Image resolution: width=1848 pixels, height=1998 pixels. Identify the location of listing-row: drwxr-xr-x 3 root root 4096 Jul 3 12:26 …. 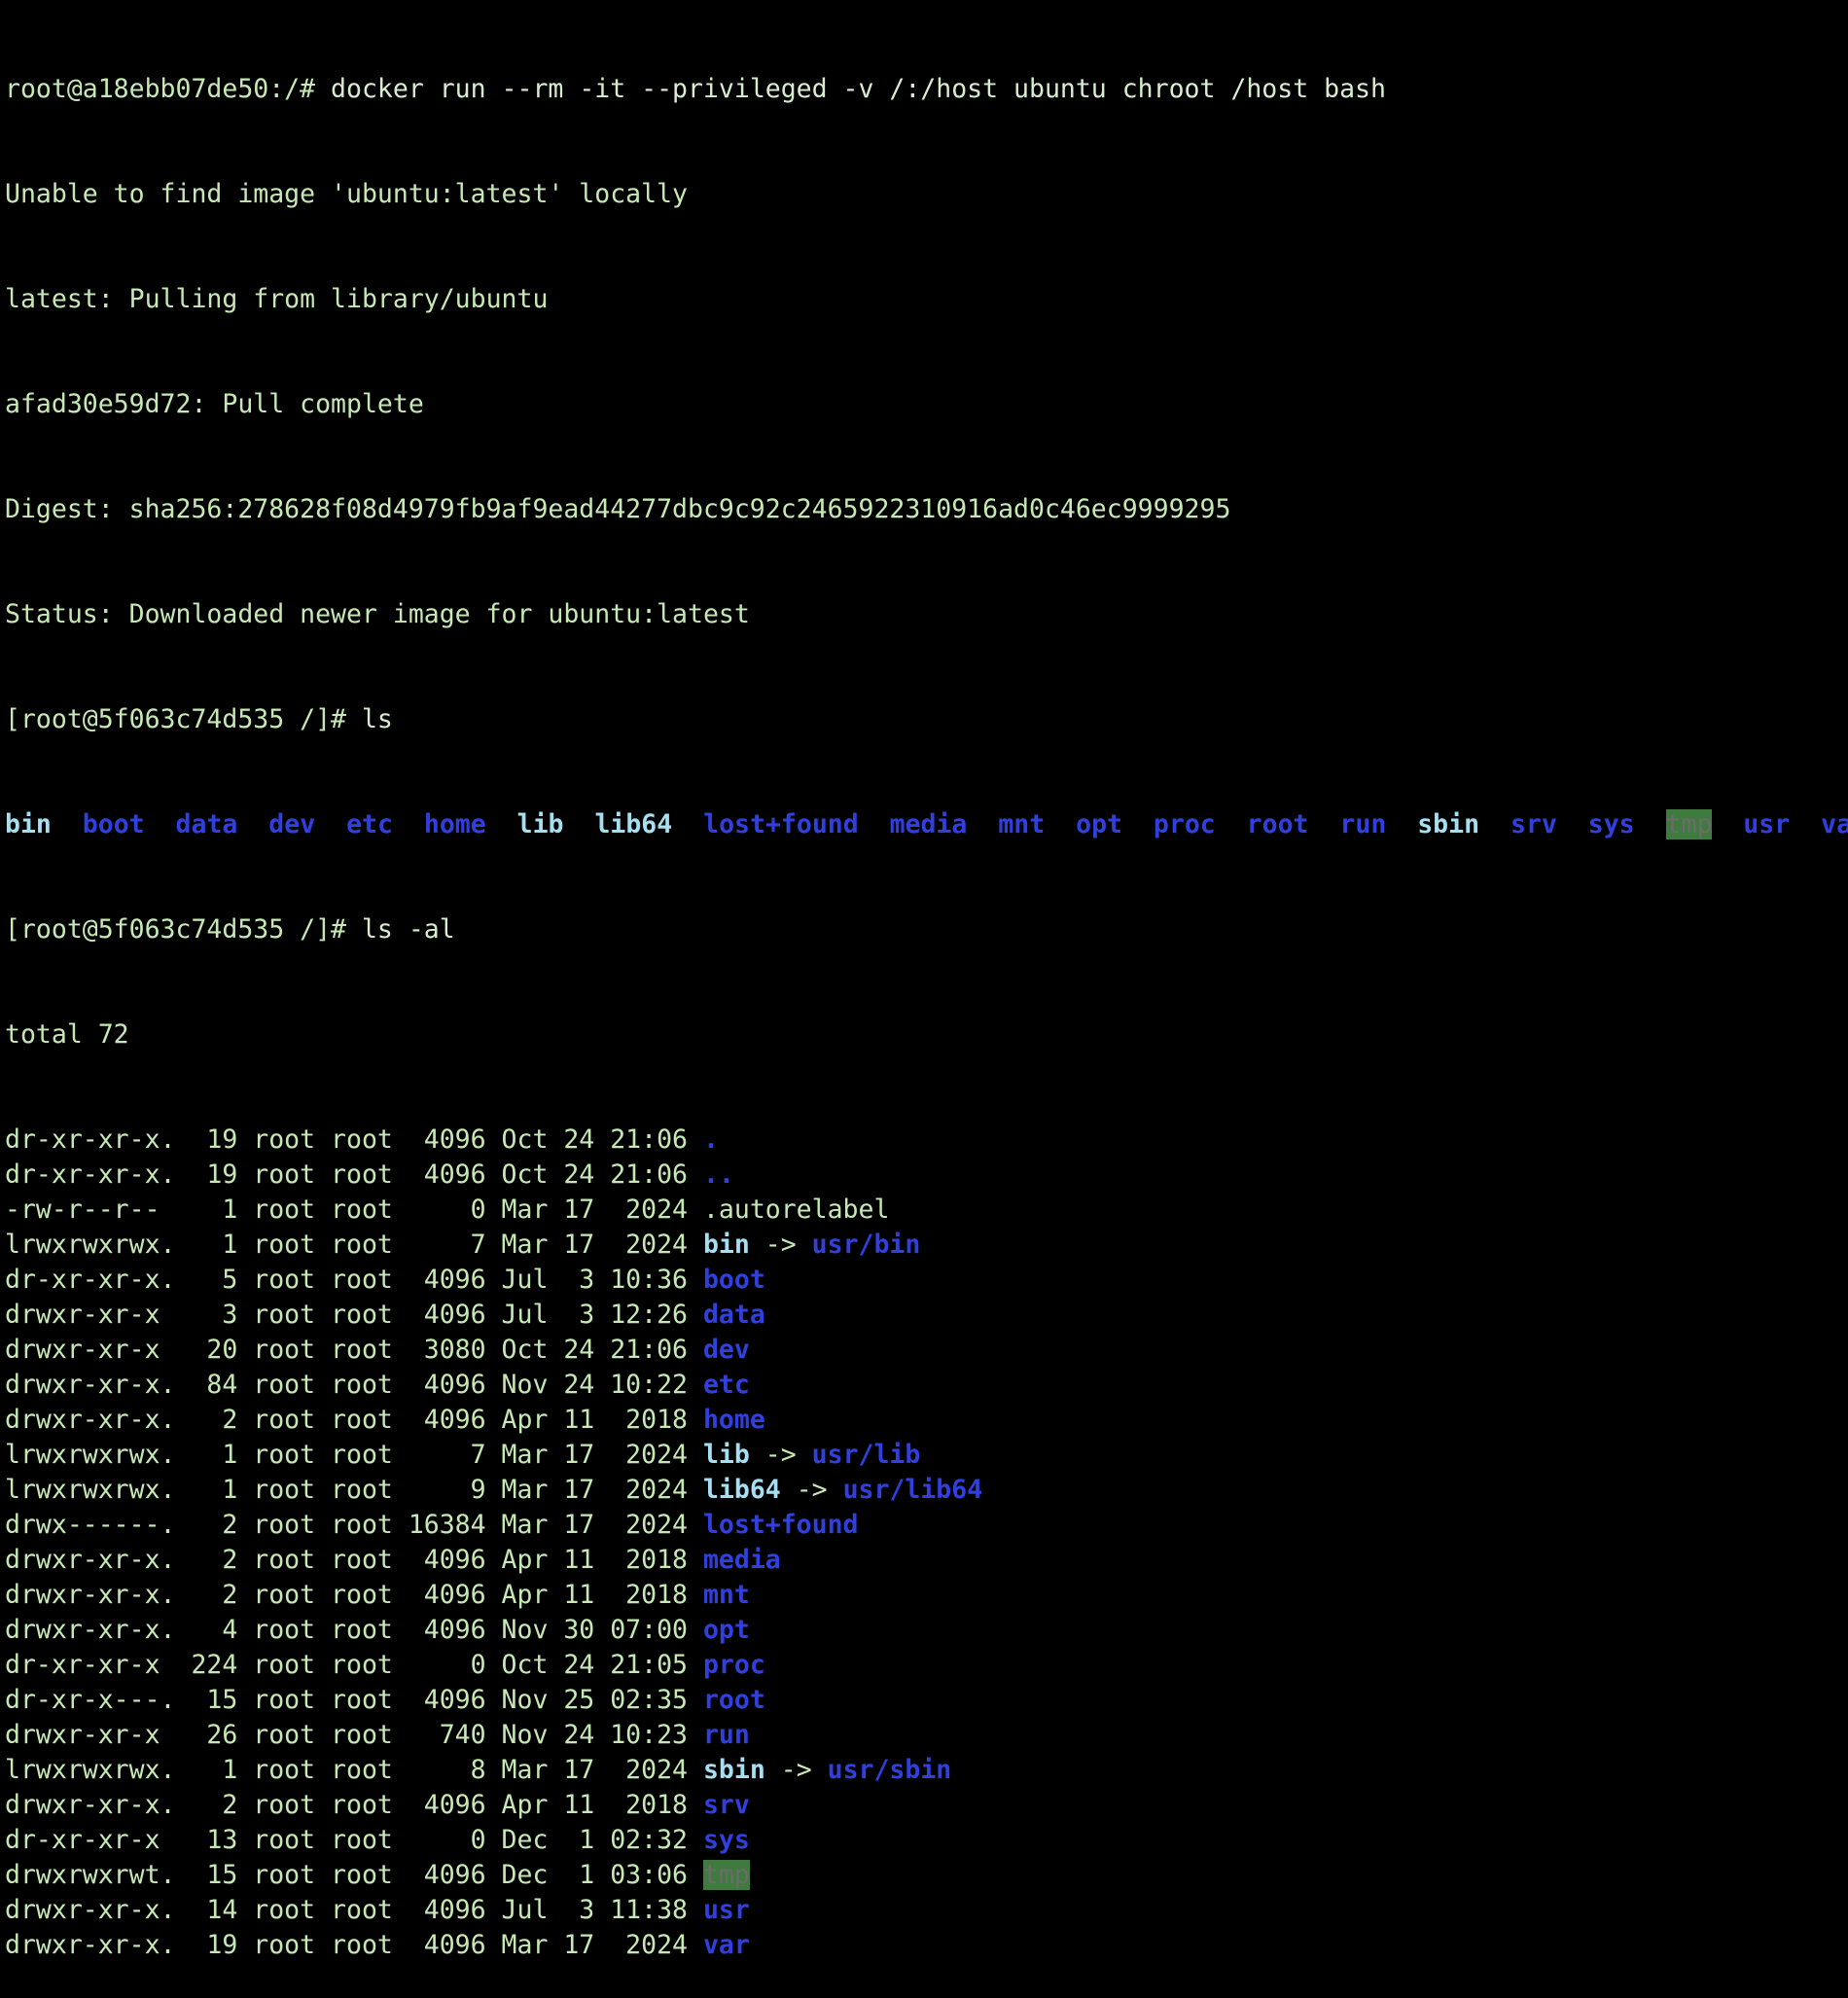
(927, 1315).